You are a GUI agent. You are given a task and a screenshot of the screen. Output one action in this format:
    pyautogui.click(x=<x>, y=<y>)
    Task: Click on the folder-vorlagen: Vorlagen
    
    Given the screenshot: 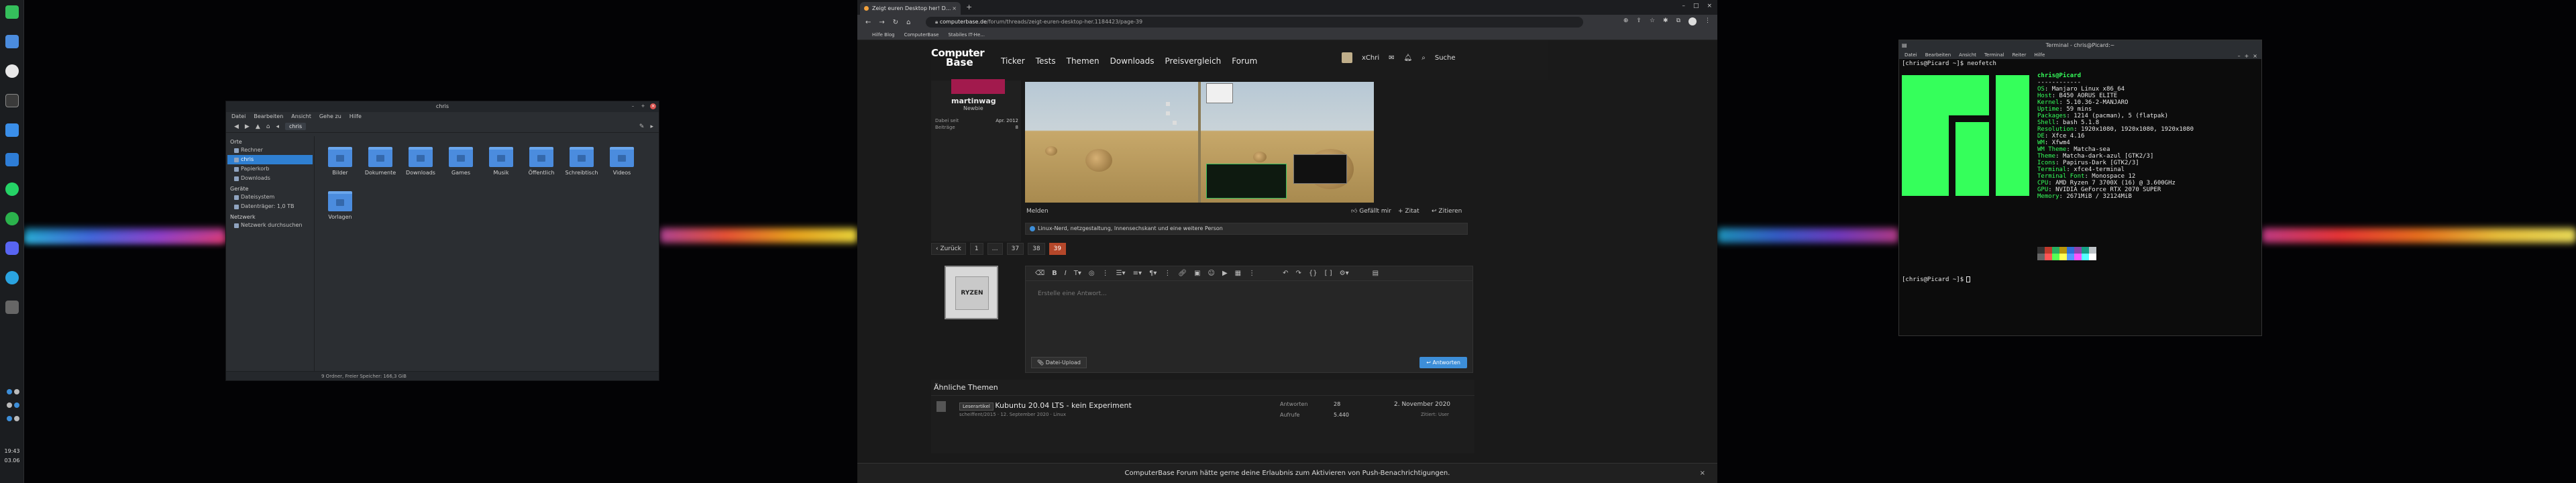 What is the action you would take?
    pyautogui.click(x=340, y=205)
    